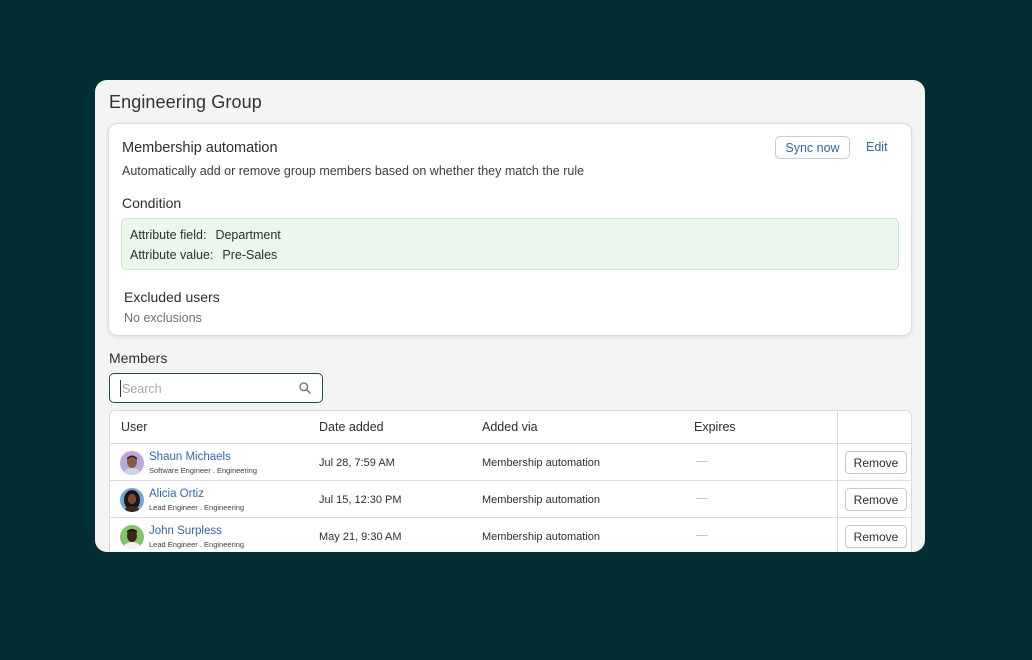 Image resolution: width=1032 pixels, height=660 pixels. Describe the element at coordinates (172, 255) in the screenshot. I see `attribute-value-label: Attribute value:` at that location.